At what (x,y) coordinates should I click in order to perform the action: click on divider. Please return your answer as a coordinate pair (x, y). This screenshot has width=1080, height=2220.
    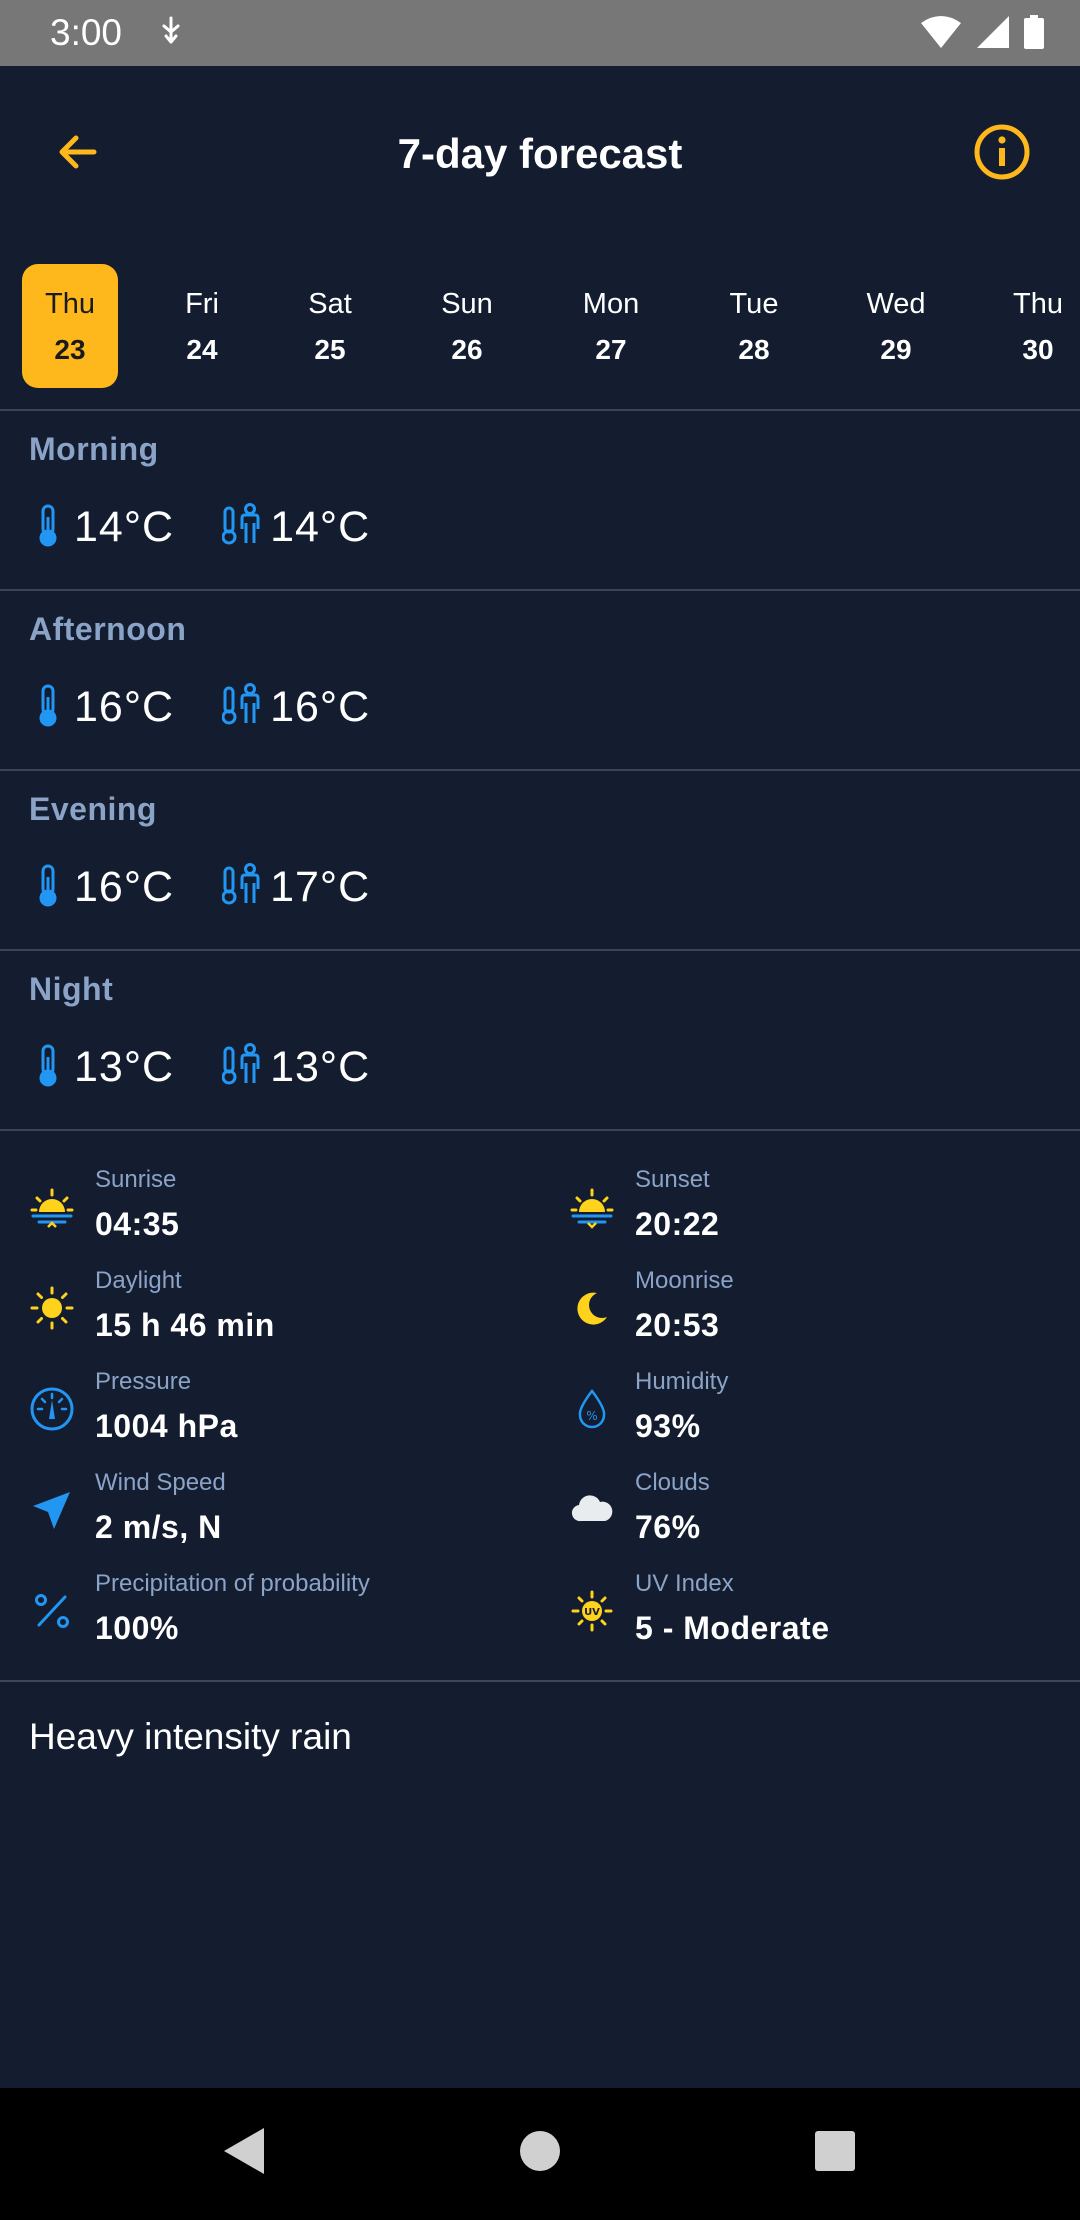
    Looking at the image, I should click on (540, 1130).